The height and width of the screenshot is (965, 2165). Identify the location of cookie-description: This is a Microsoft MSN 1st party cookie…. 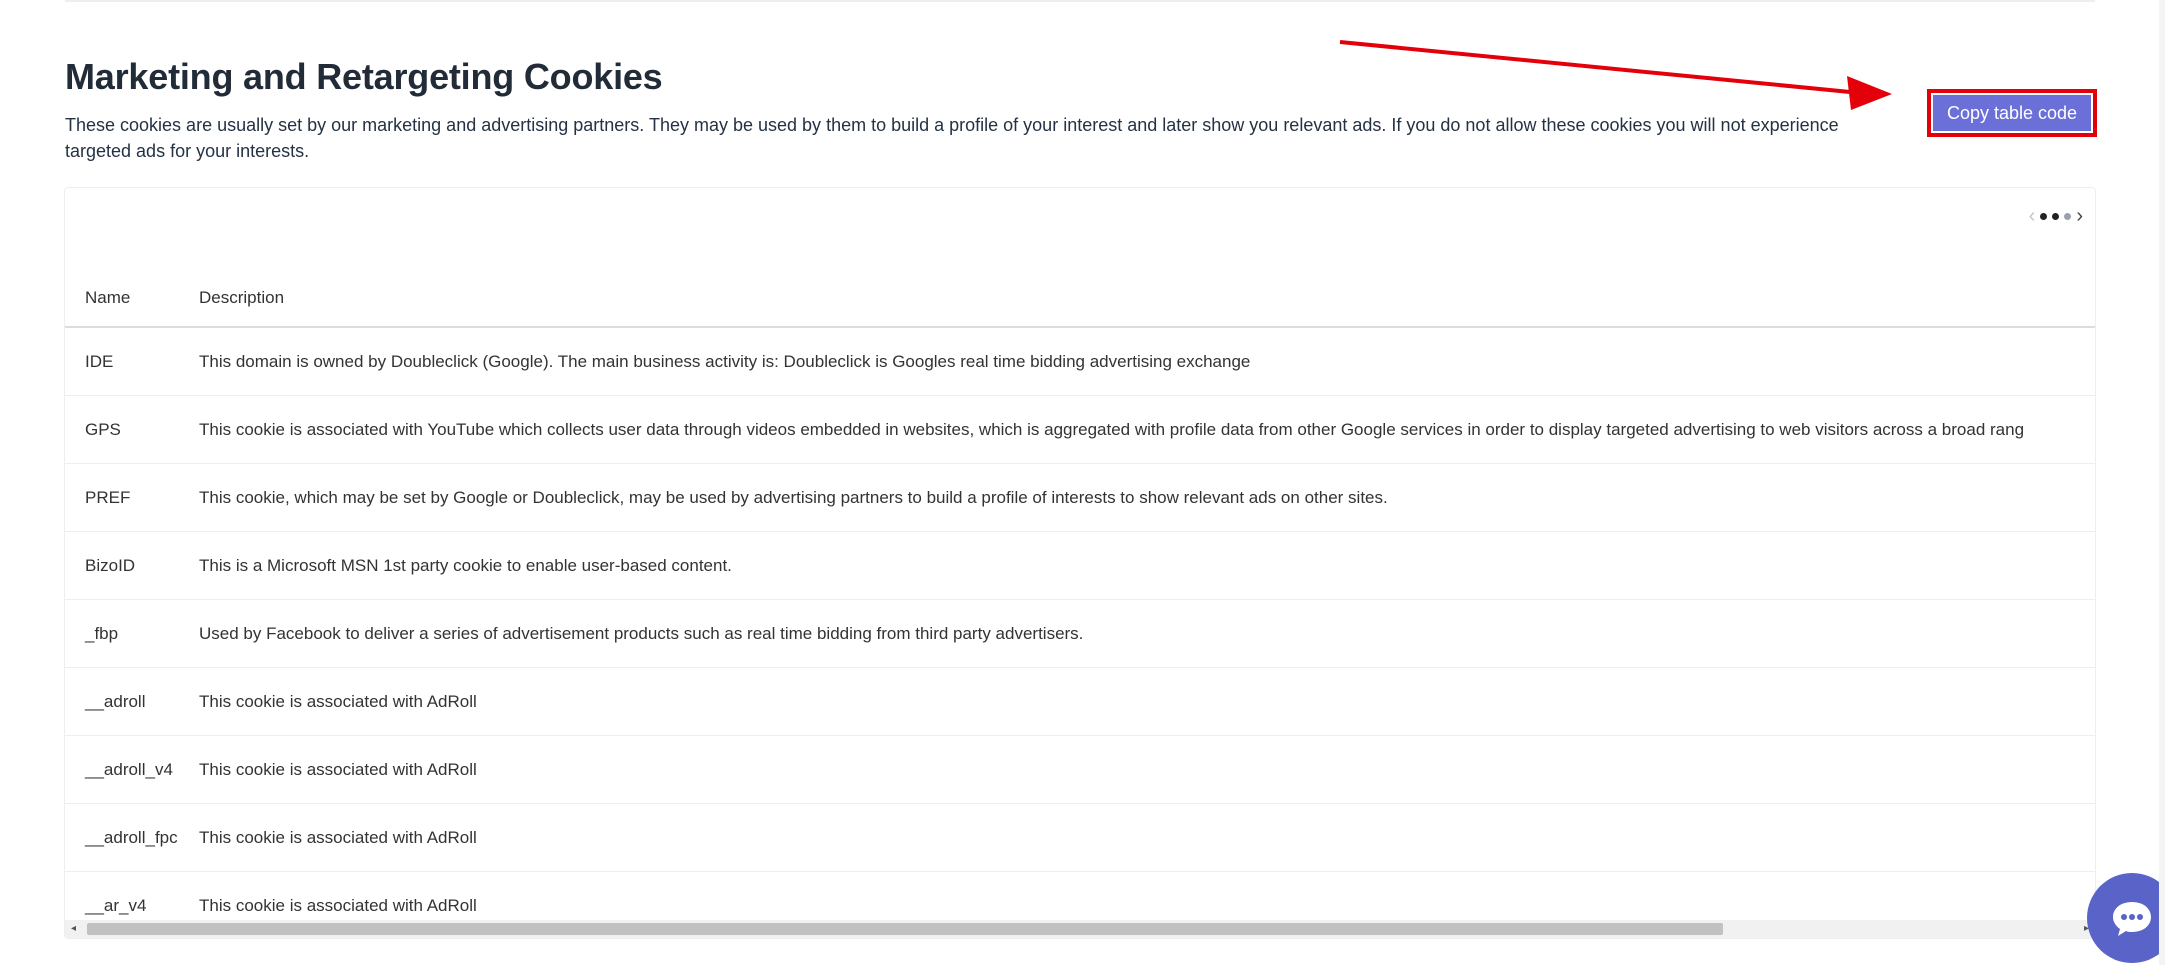
(1146, 565).